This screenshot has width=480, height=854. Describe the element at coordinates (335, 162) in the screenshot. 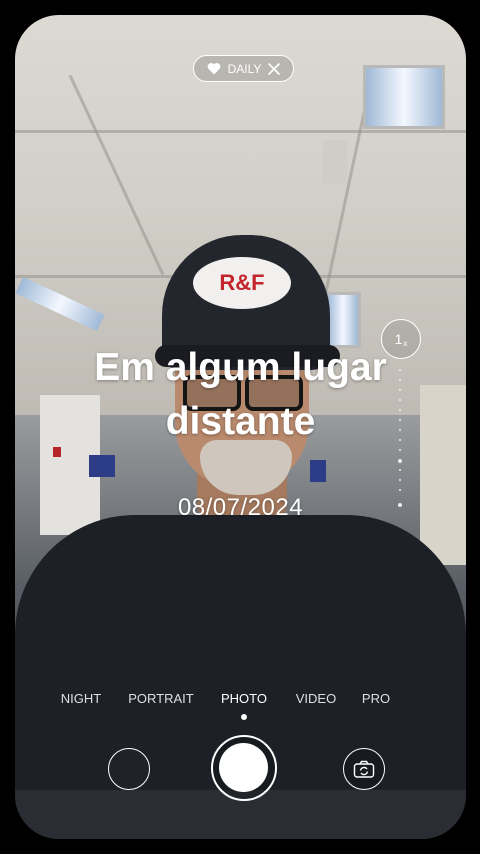

I see `ceiling-vent` at that location.